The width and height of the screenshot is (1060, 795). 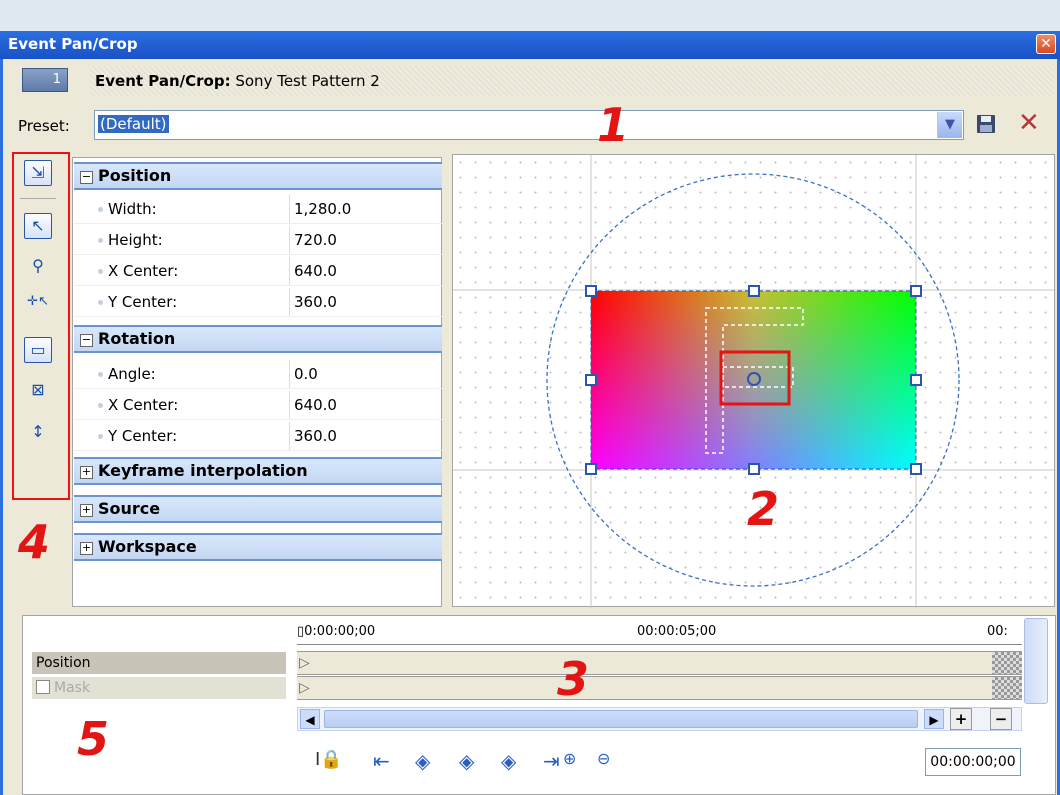 I want to click on ruler-label: 00:, so click(x=997, y=631).